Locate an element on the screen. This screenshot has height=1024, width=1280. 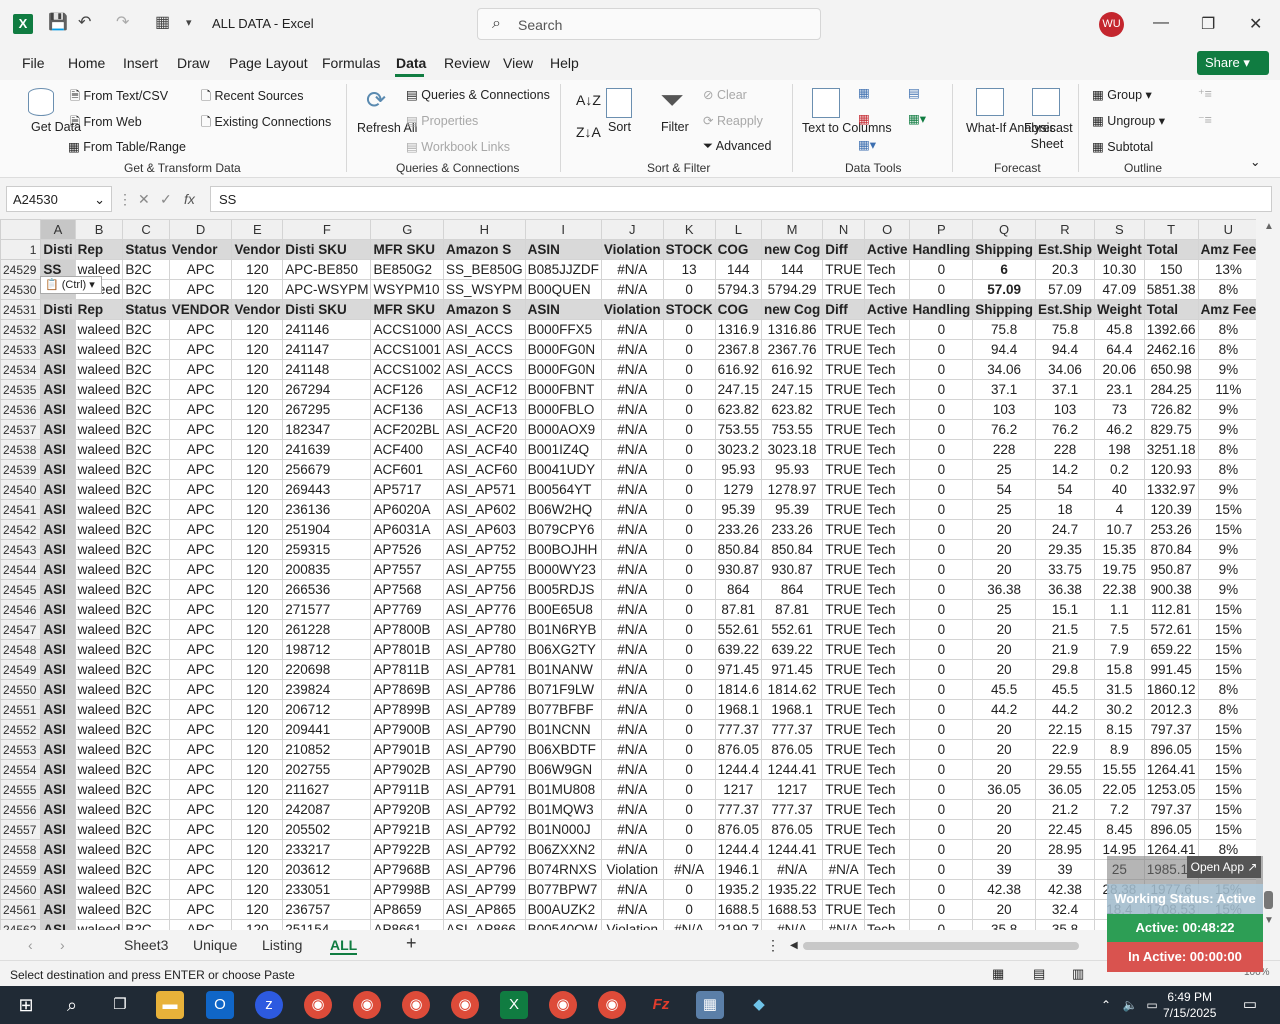
column-header: L is located at coordinates (738, 229).